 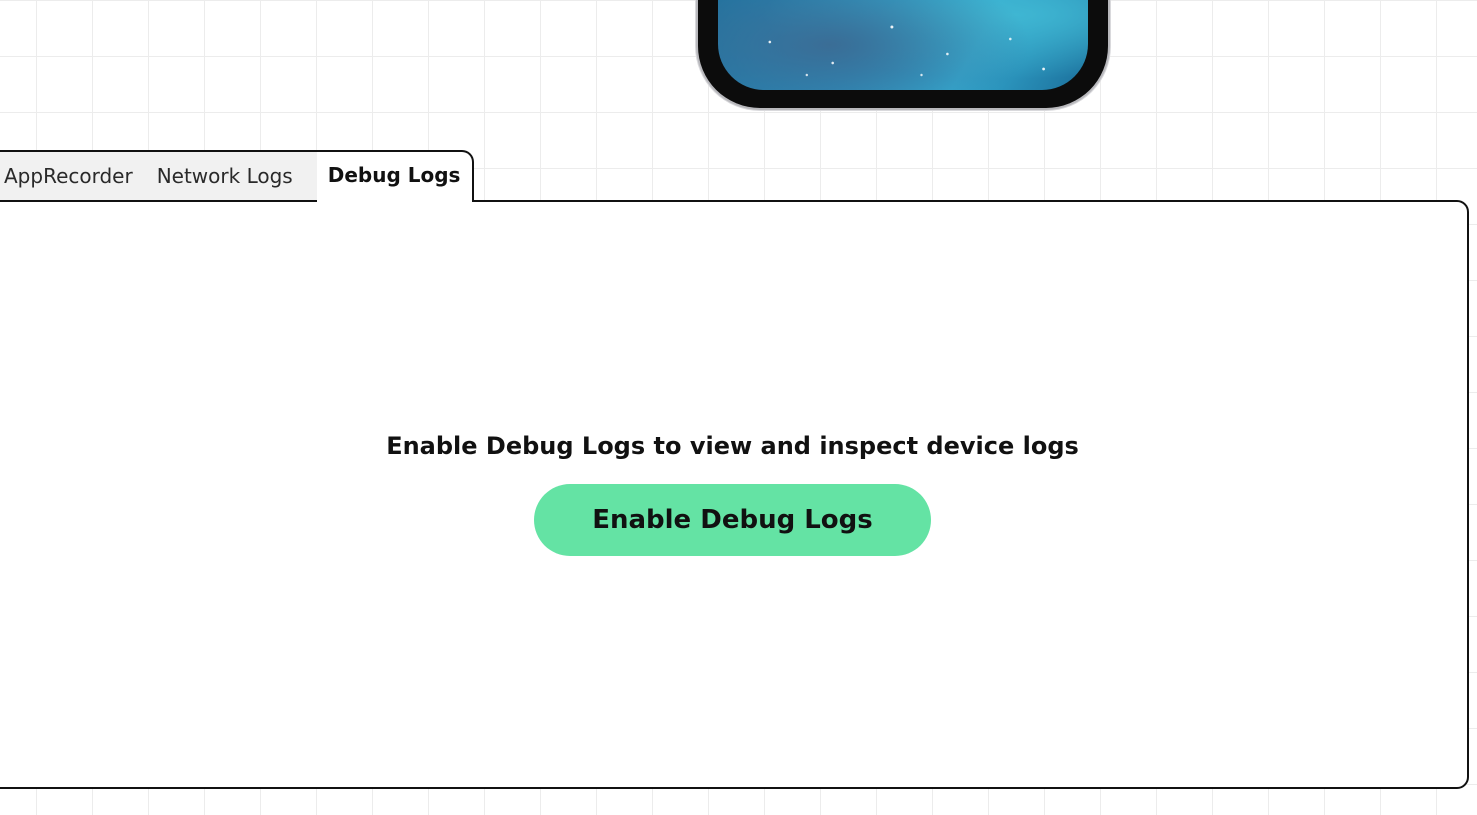 I want to click on device-preview, so click(x=903, y=54).